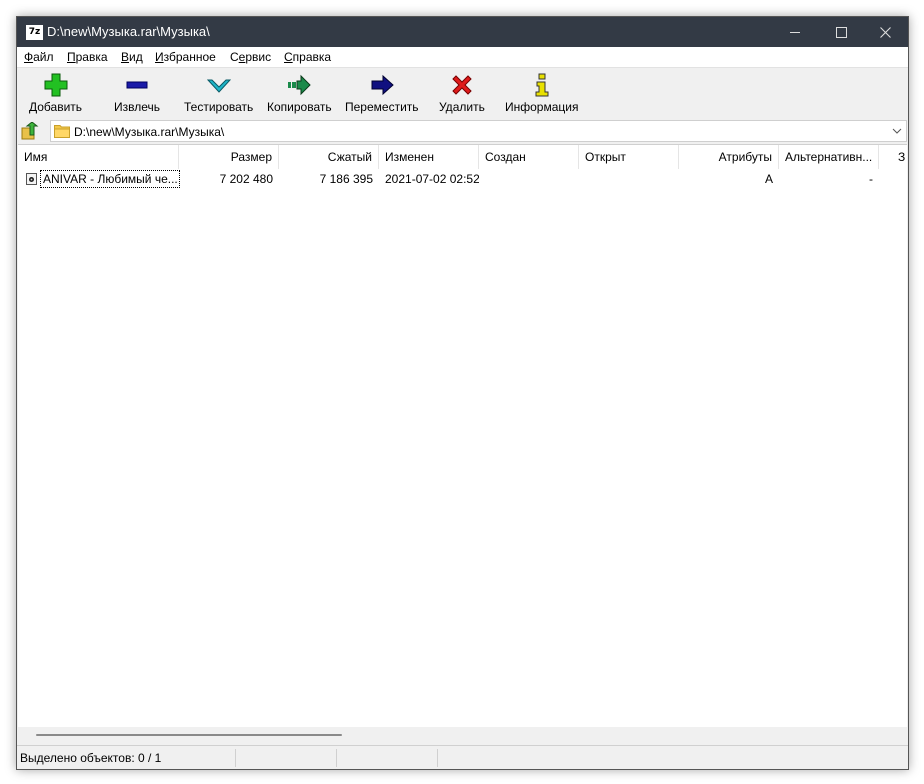 The image size is (924, 784). I want to click on menu-file: Файл, so click(39, 57).